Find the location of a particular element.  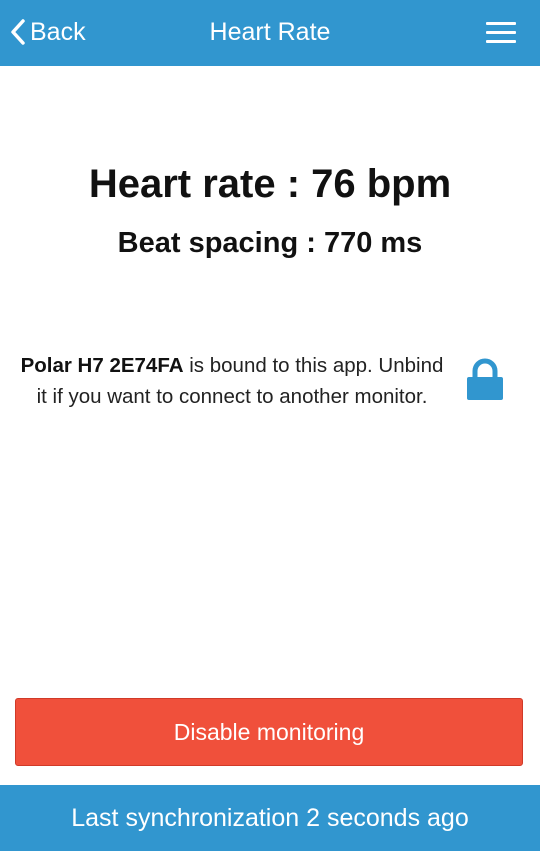

page-title: Heart Rate is located at coordinates (270, 32).